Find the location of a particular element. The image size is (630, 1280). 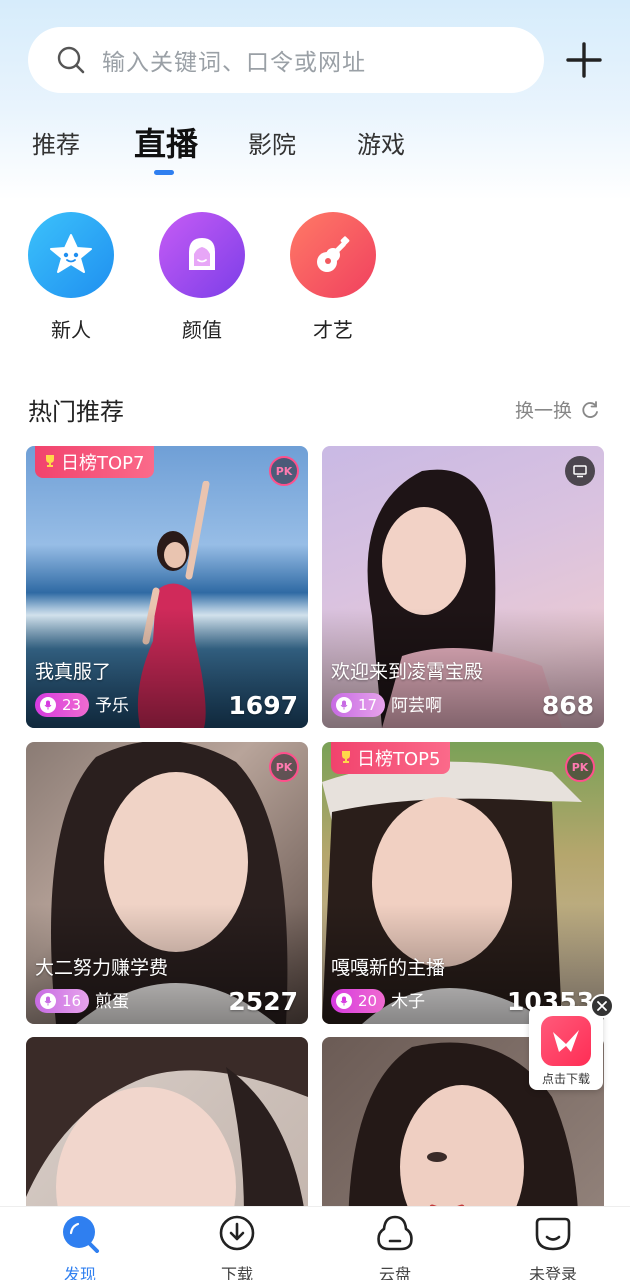

guitar-icon is located at coordinates (333, 255).